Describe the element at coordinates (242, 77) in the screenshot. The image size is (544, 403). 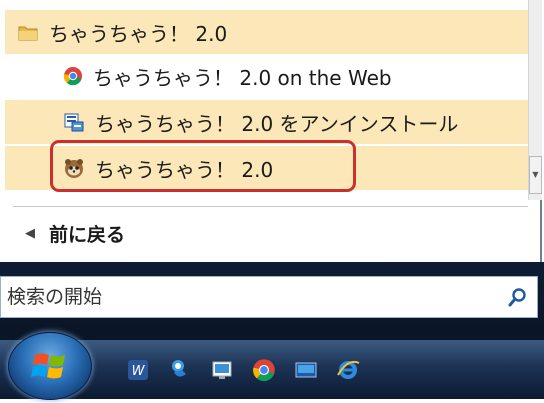
I see `menu-item-web-label: ちゃうちゃう！ 2.0 on the Web` at that location.